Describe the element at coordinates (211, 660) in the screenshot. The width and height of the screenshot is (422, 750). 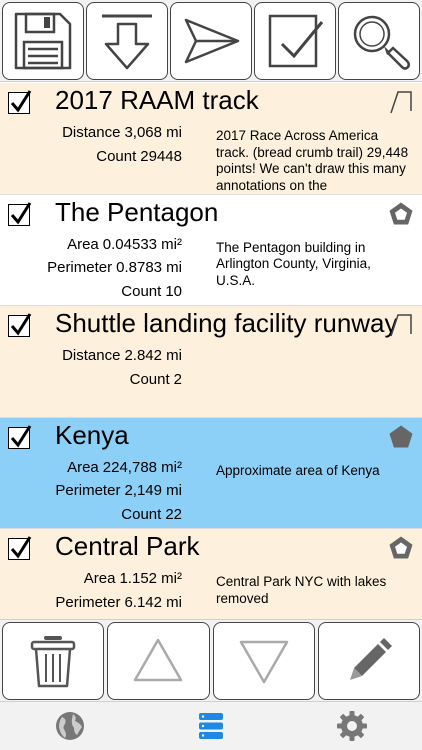
I see `action-toolbar` at that location.